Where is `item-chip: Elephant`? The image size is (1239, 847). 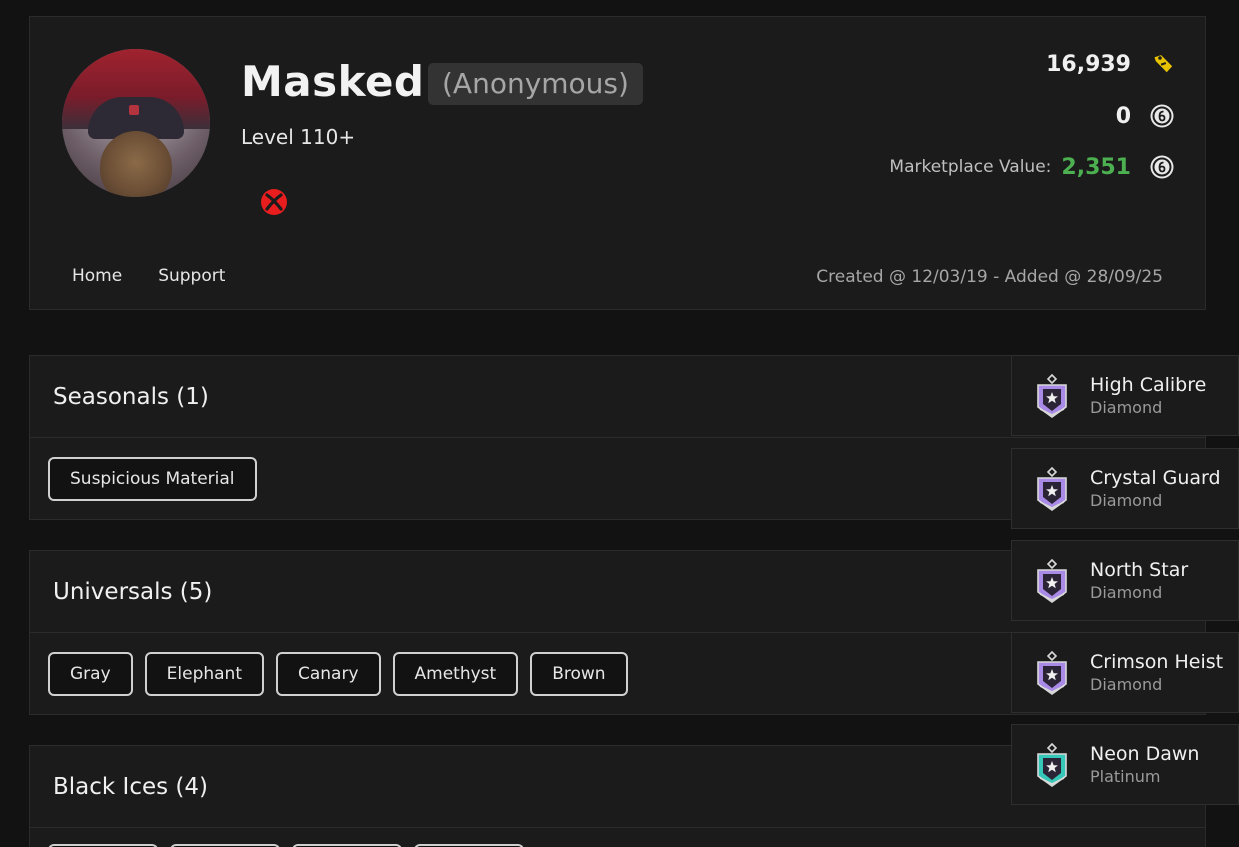
item-chip: Elephant is located at coordinates (204, 674).